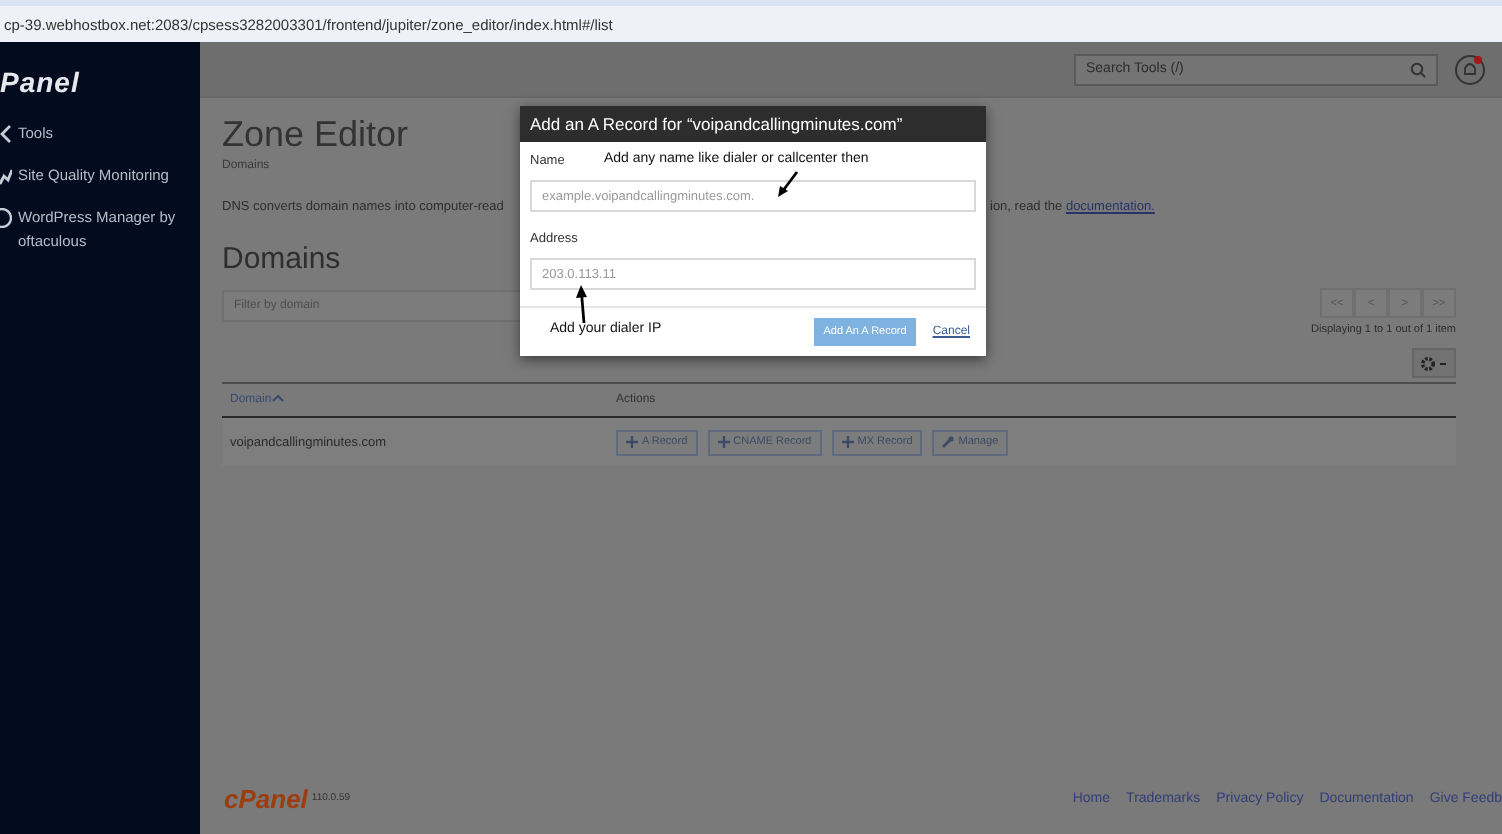  I want to click on logo: Panel, so click(41, 82).